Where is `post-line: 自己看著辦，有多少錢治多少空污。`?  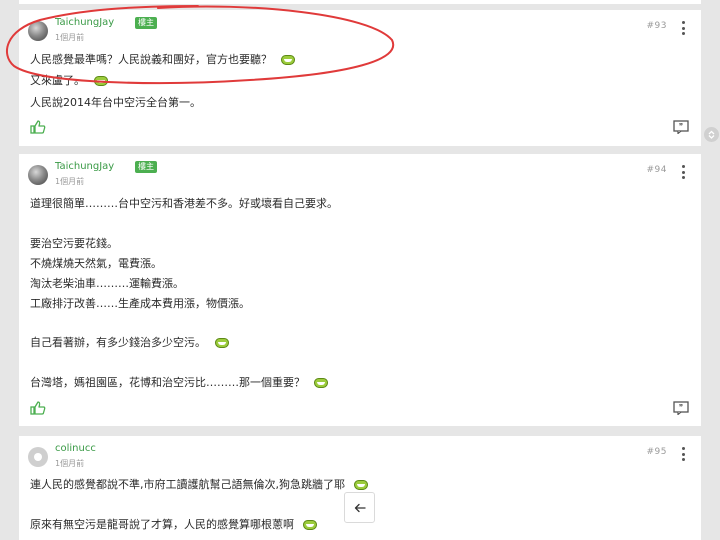
post-line: 自己看著辦，有多少錢治多少空污。 is located at coordinates (130, 342).